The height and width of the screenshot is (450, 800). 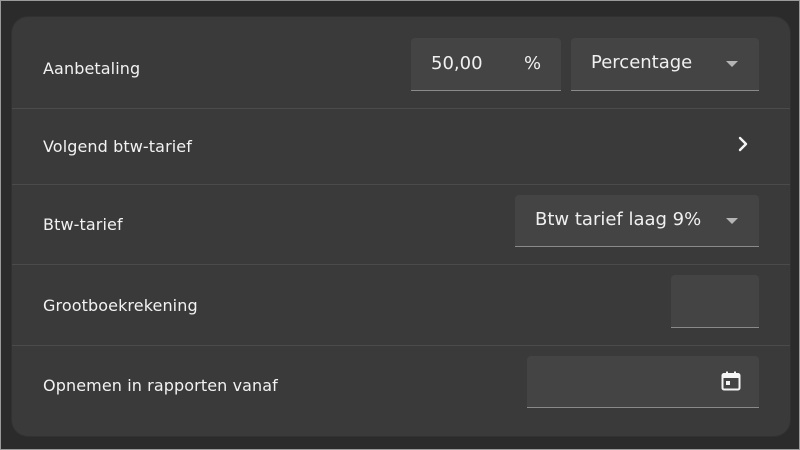 What do you see at coordinates (92, 68) in the screenshot?
I see `row-label-aanbetaling: Aanbetaling` at bounding box center [92, 68].